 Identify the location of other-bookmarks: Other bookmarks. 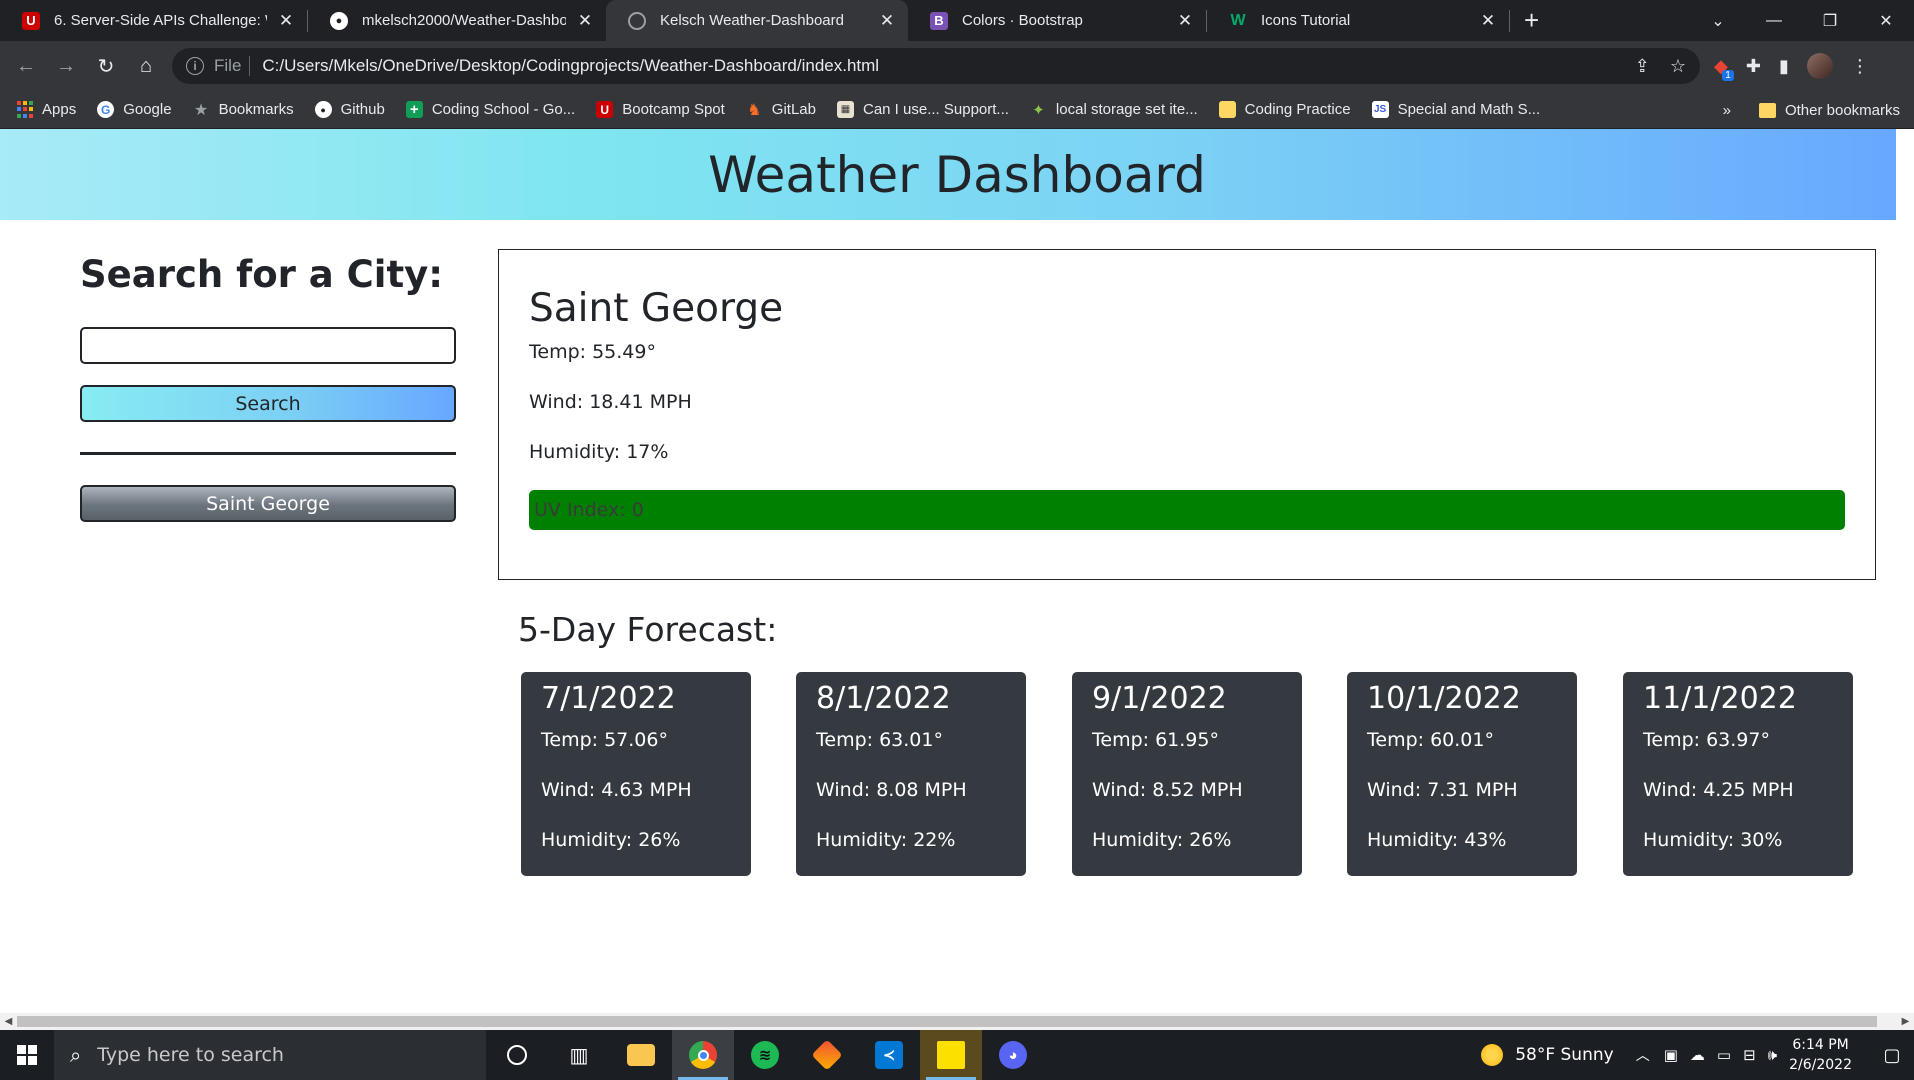
(1842, 110).